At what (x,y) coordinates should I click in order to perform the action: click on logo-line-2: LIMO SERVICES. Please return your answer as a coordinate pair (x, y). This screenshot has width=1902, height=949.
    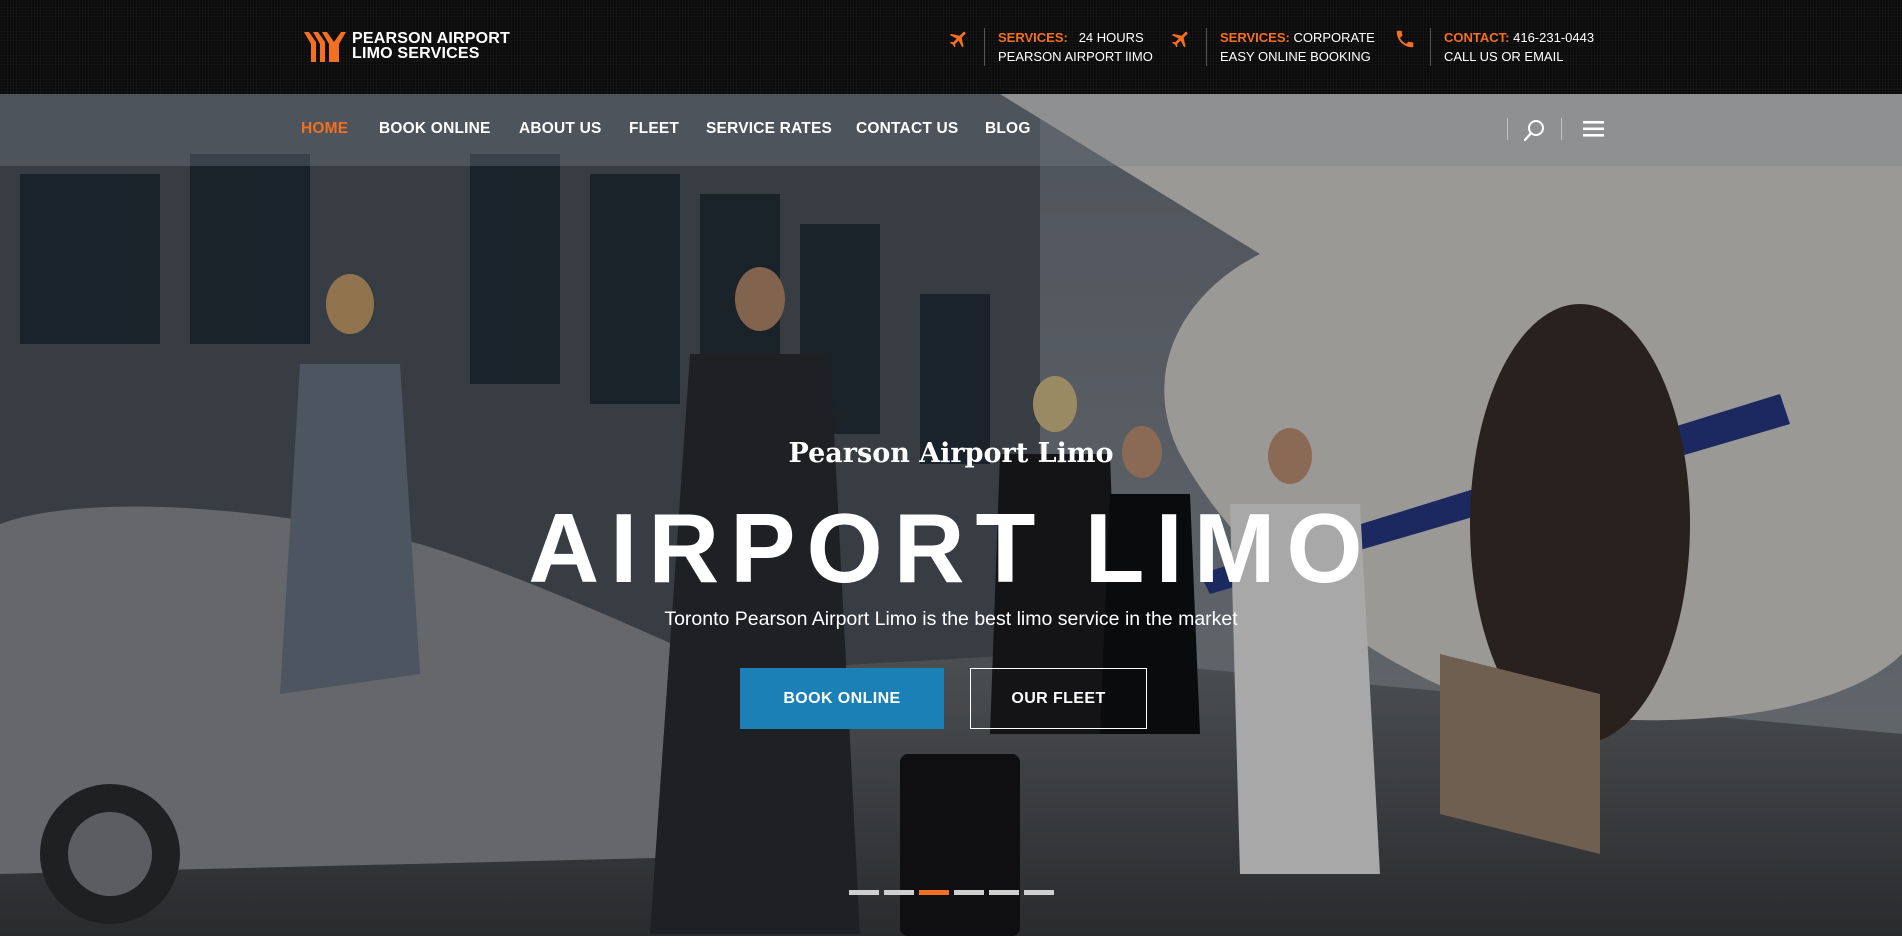
    Looking at the image, I should click on (416, 53).